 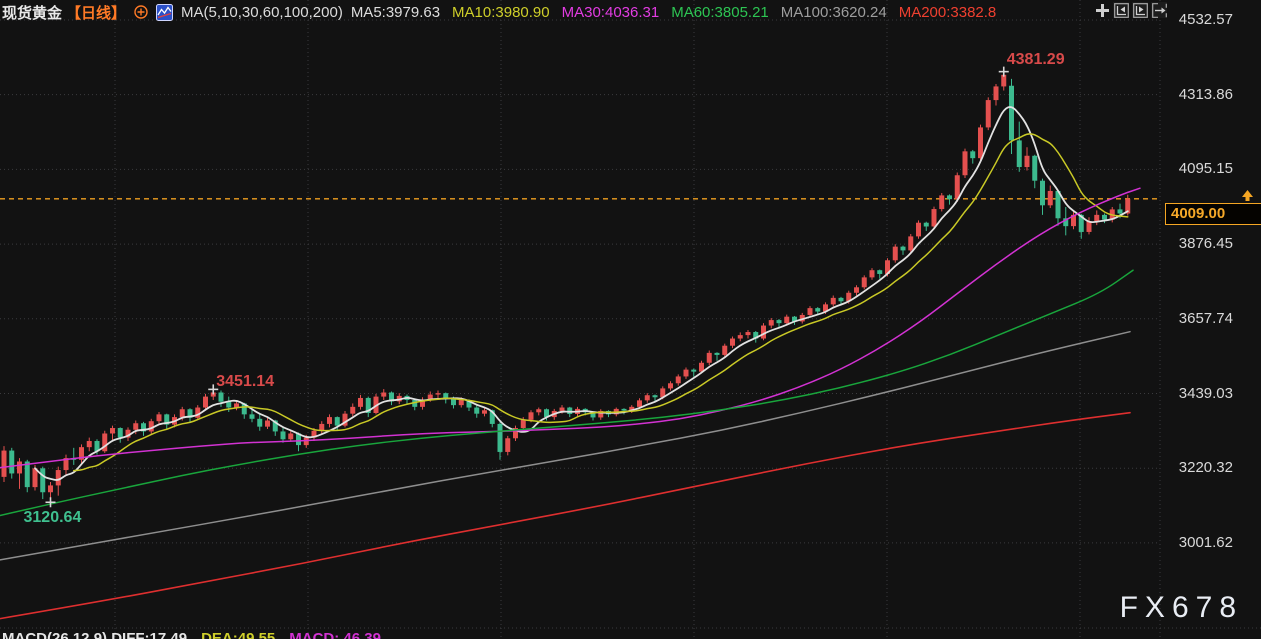 What do you see at coordinates (833, 12) in the screenshot?
I see `ma-legend-value: MA100:3620.24` at bounding box center [833, 12].